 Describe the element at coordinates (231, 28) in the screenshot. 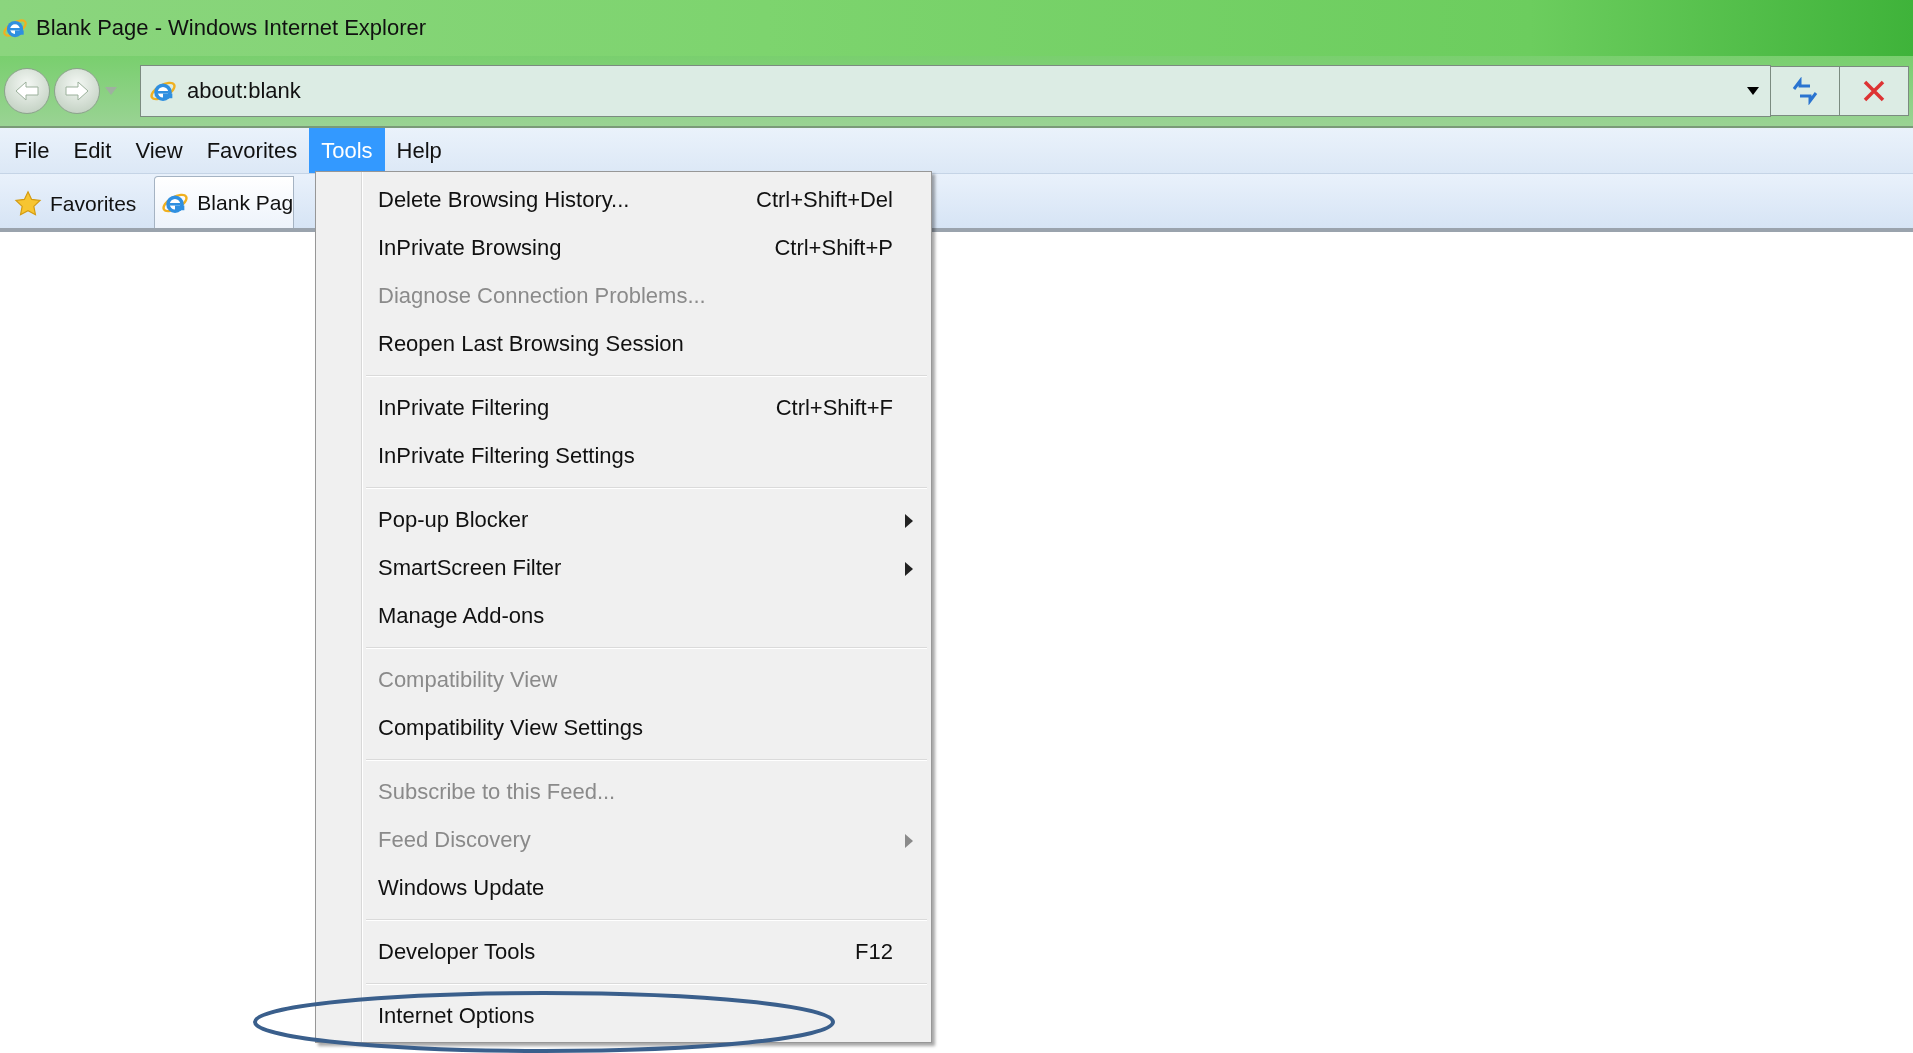

I see `window-title: Blank Page - Windows Internet Explorer` at that location.